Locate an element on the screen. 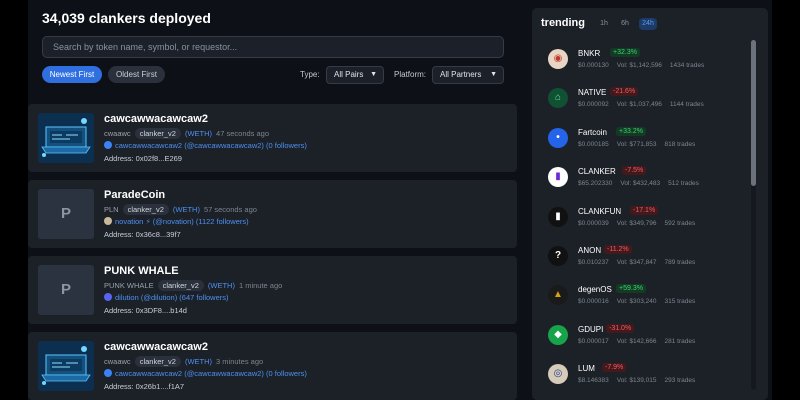  type-filter-value: All Pairs is located at coordinates (349, 74).